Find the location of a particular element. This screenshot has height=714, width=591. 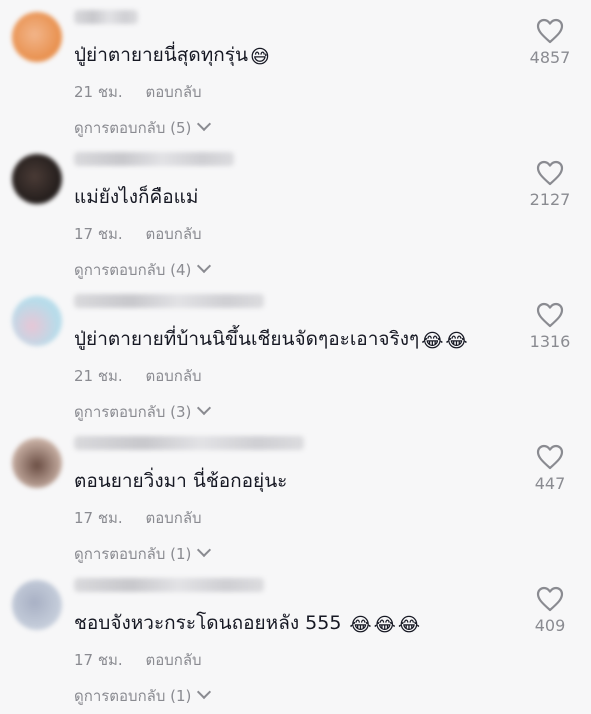

comment-text: แม่ยังไงก็คือแม่ is located at coordinates (136, 197).